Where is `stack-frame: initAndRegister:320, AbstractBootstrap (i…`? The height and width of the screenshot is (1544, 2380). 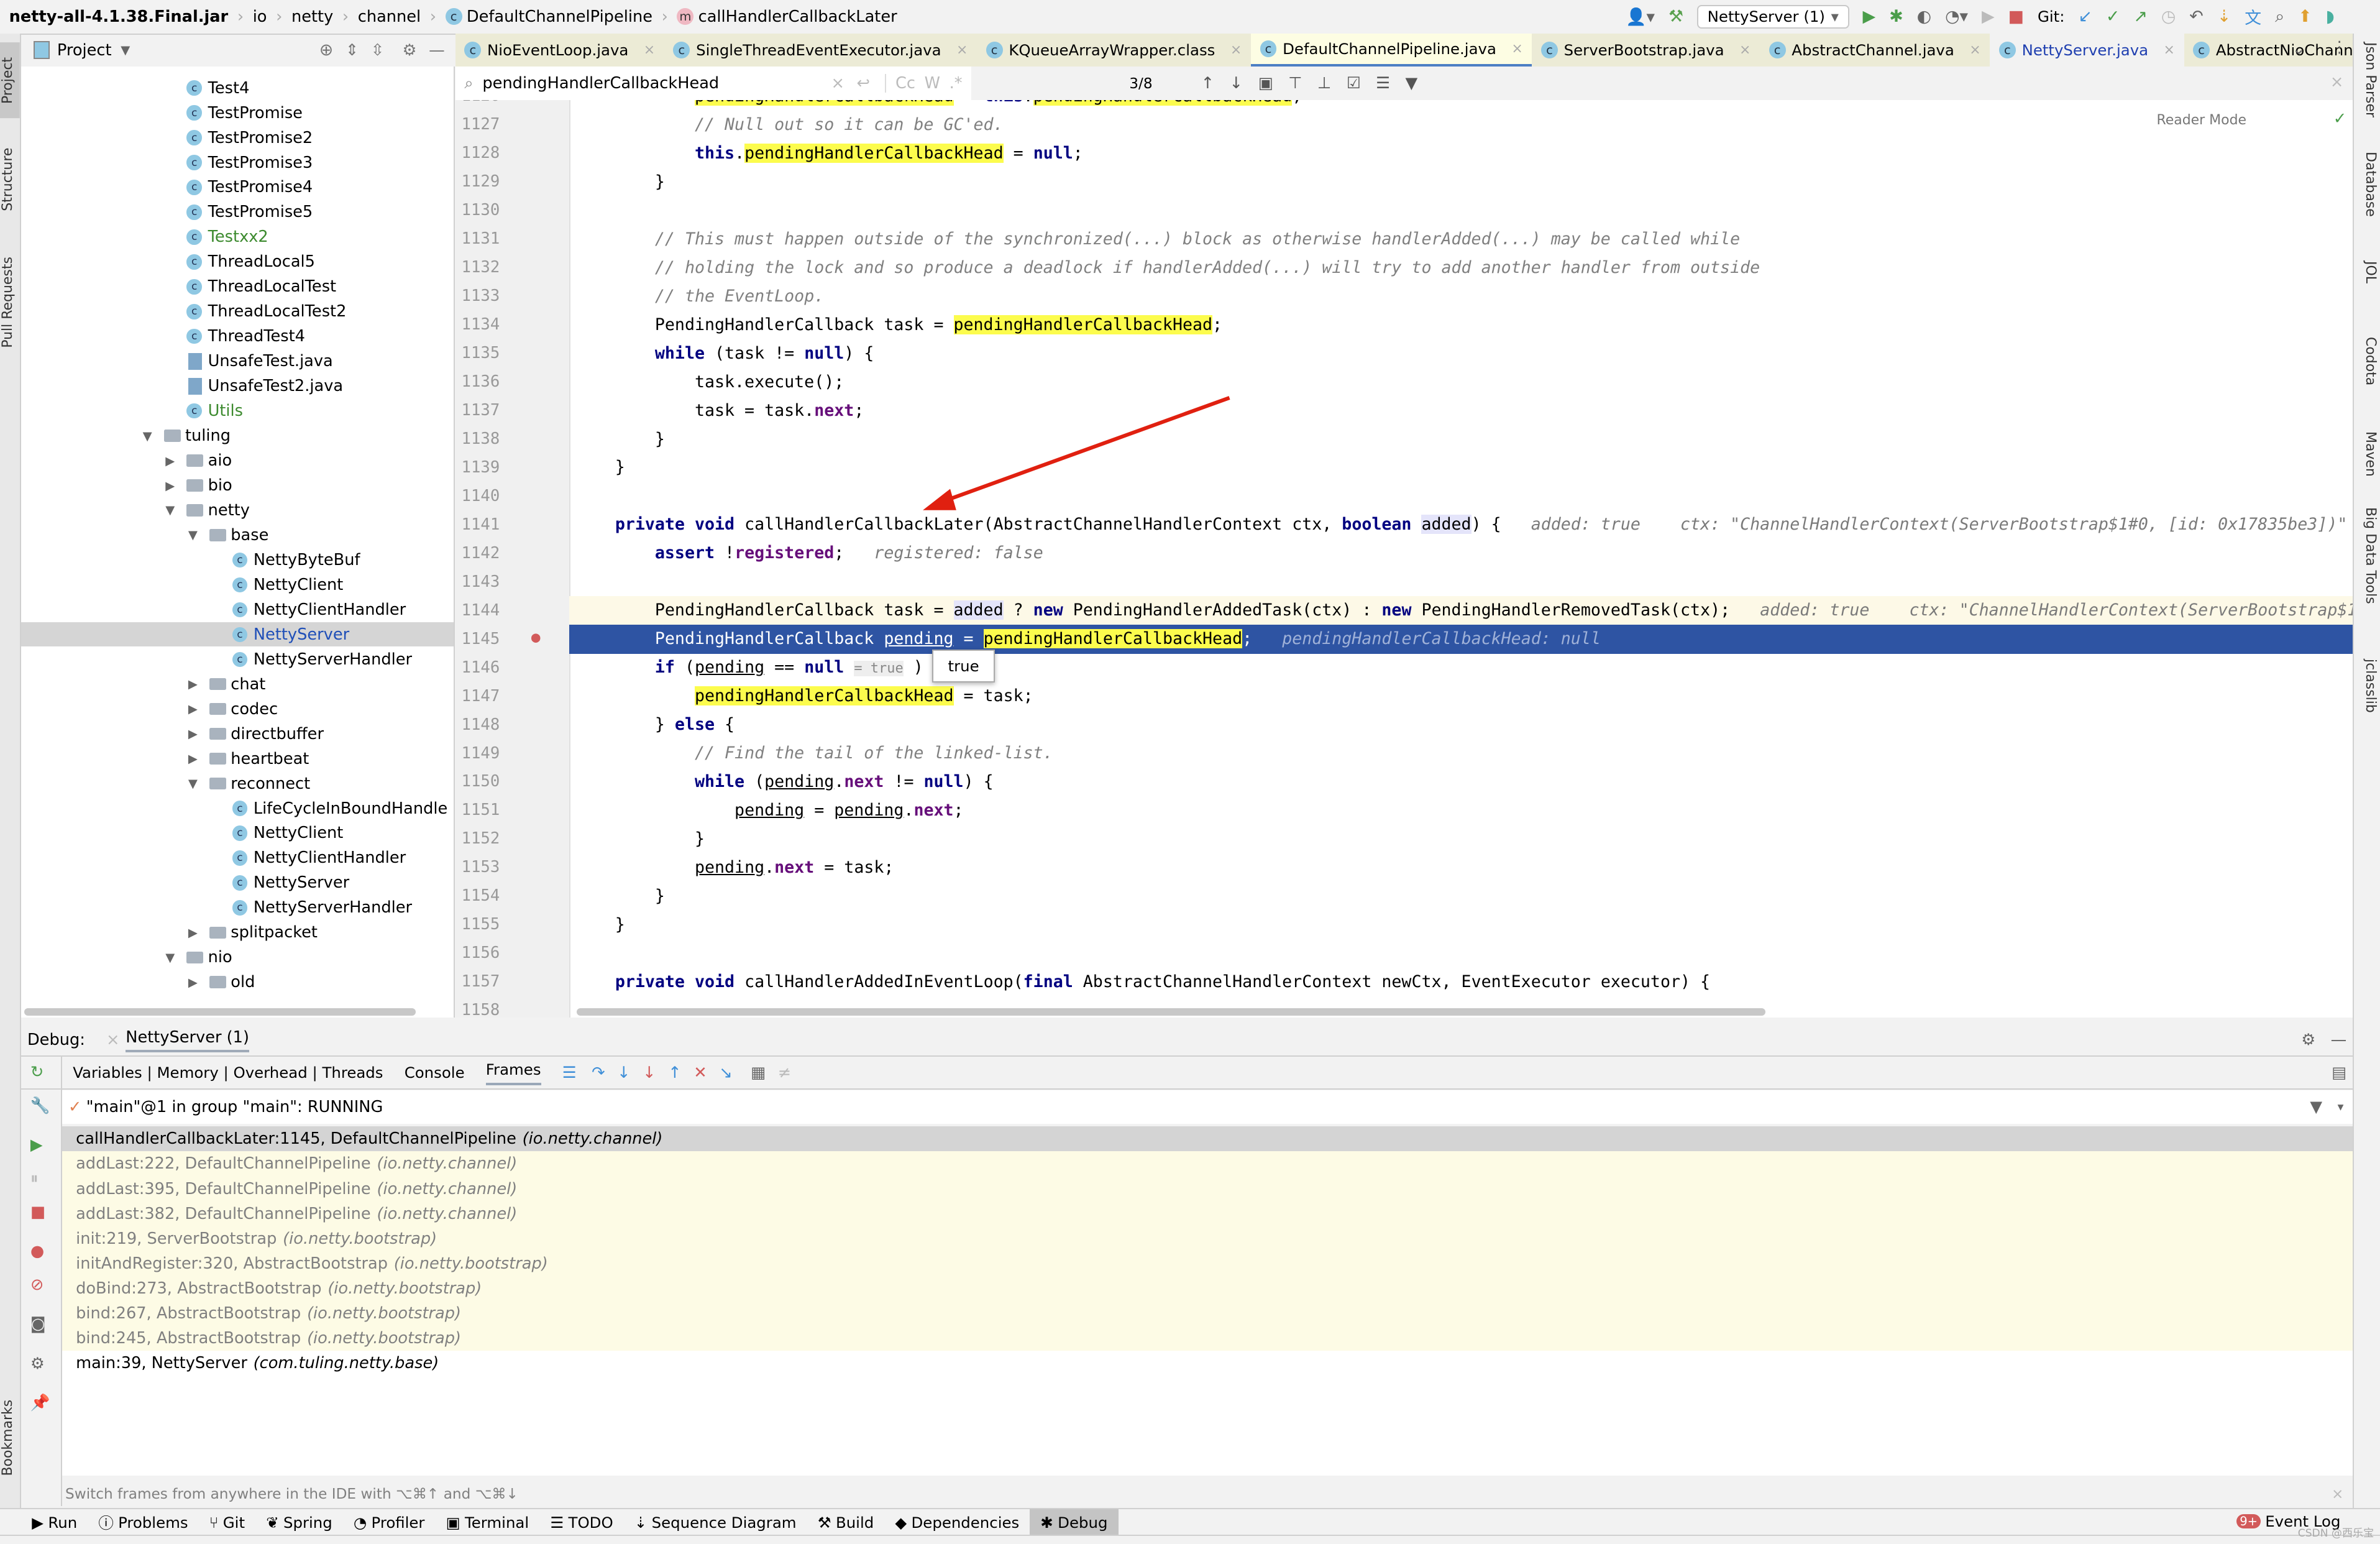 stack-frame: initAndRegister:320, AbstractBootstrap (i… is located at coordinates (1207, 1263).